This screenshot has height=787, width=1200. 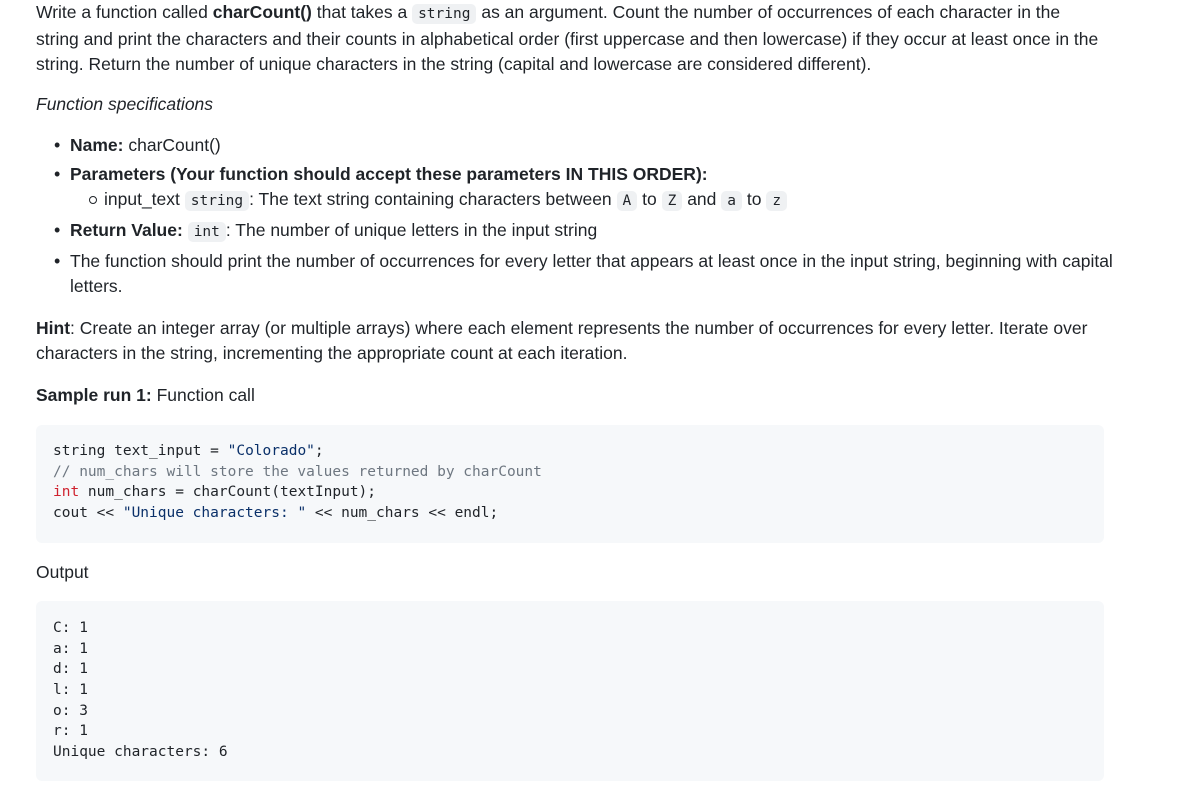 I want to click on inline-code: a, so click(x=731, y=201).